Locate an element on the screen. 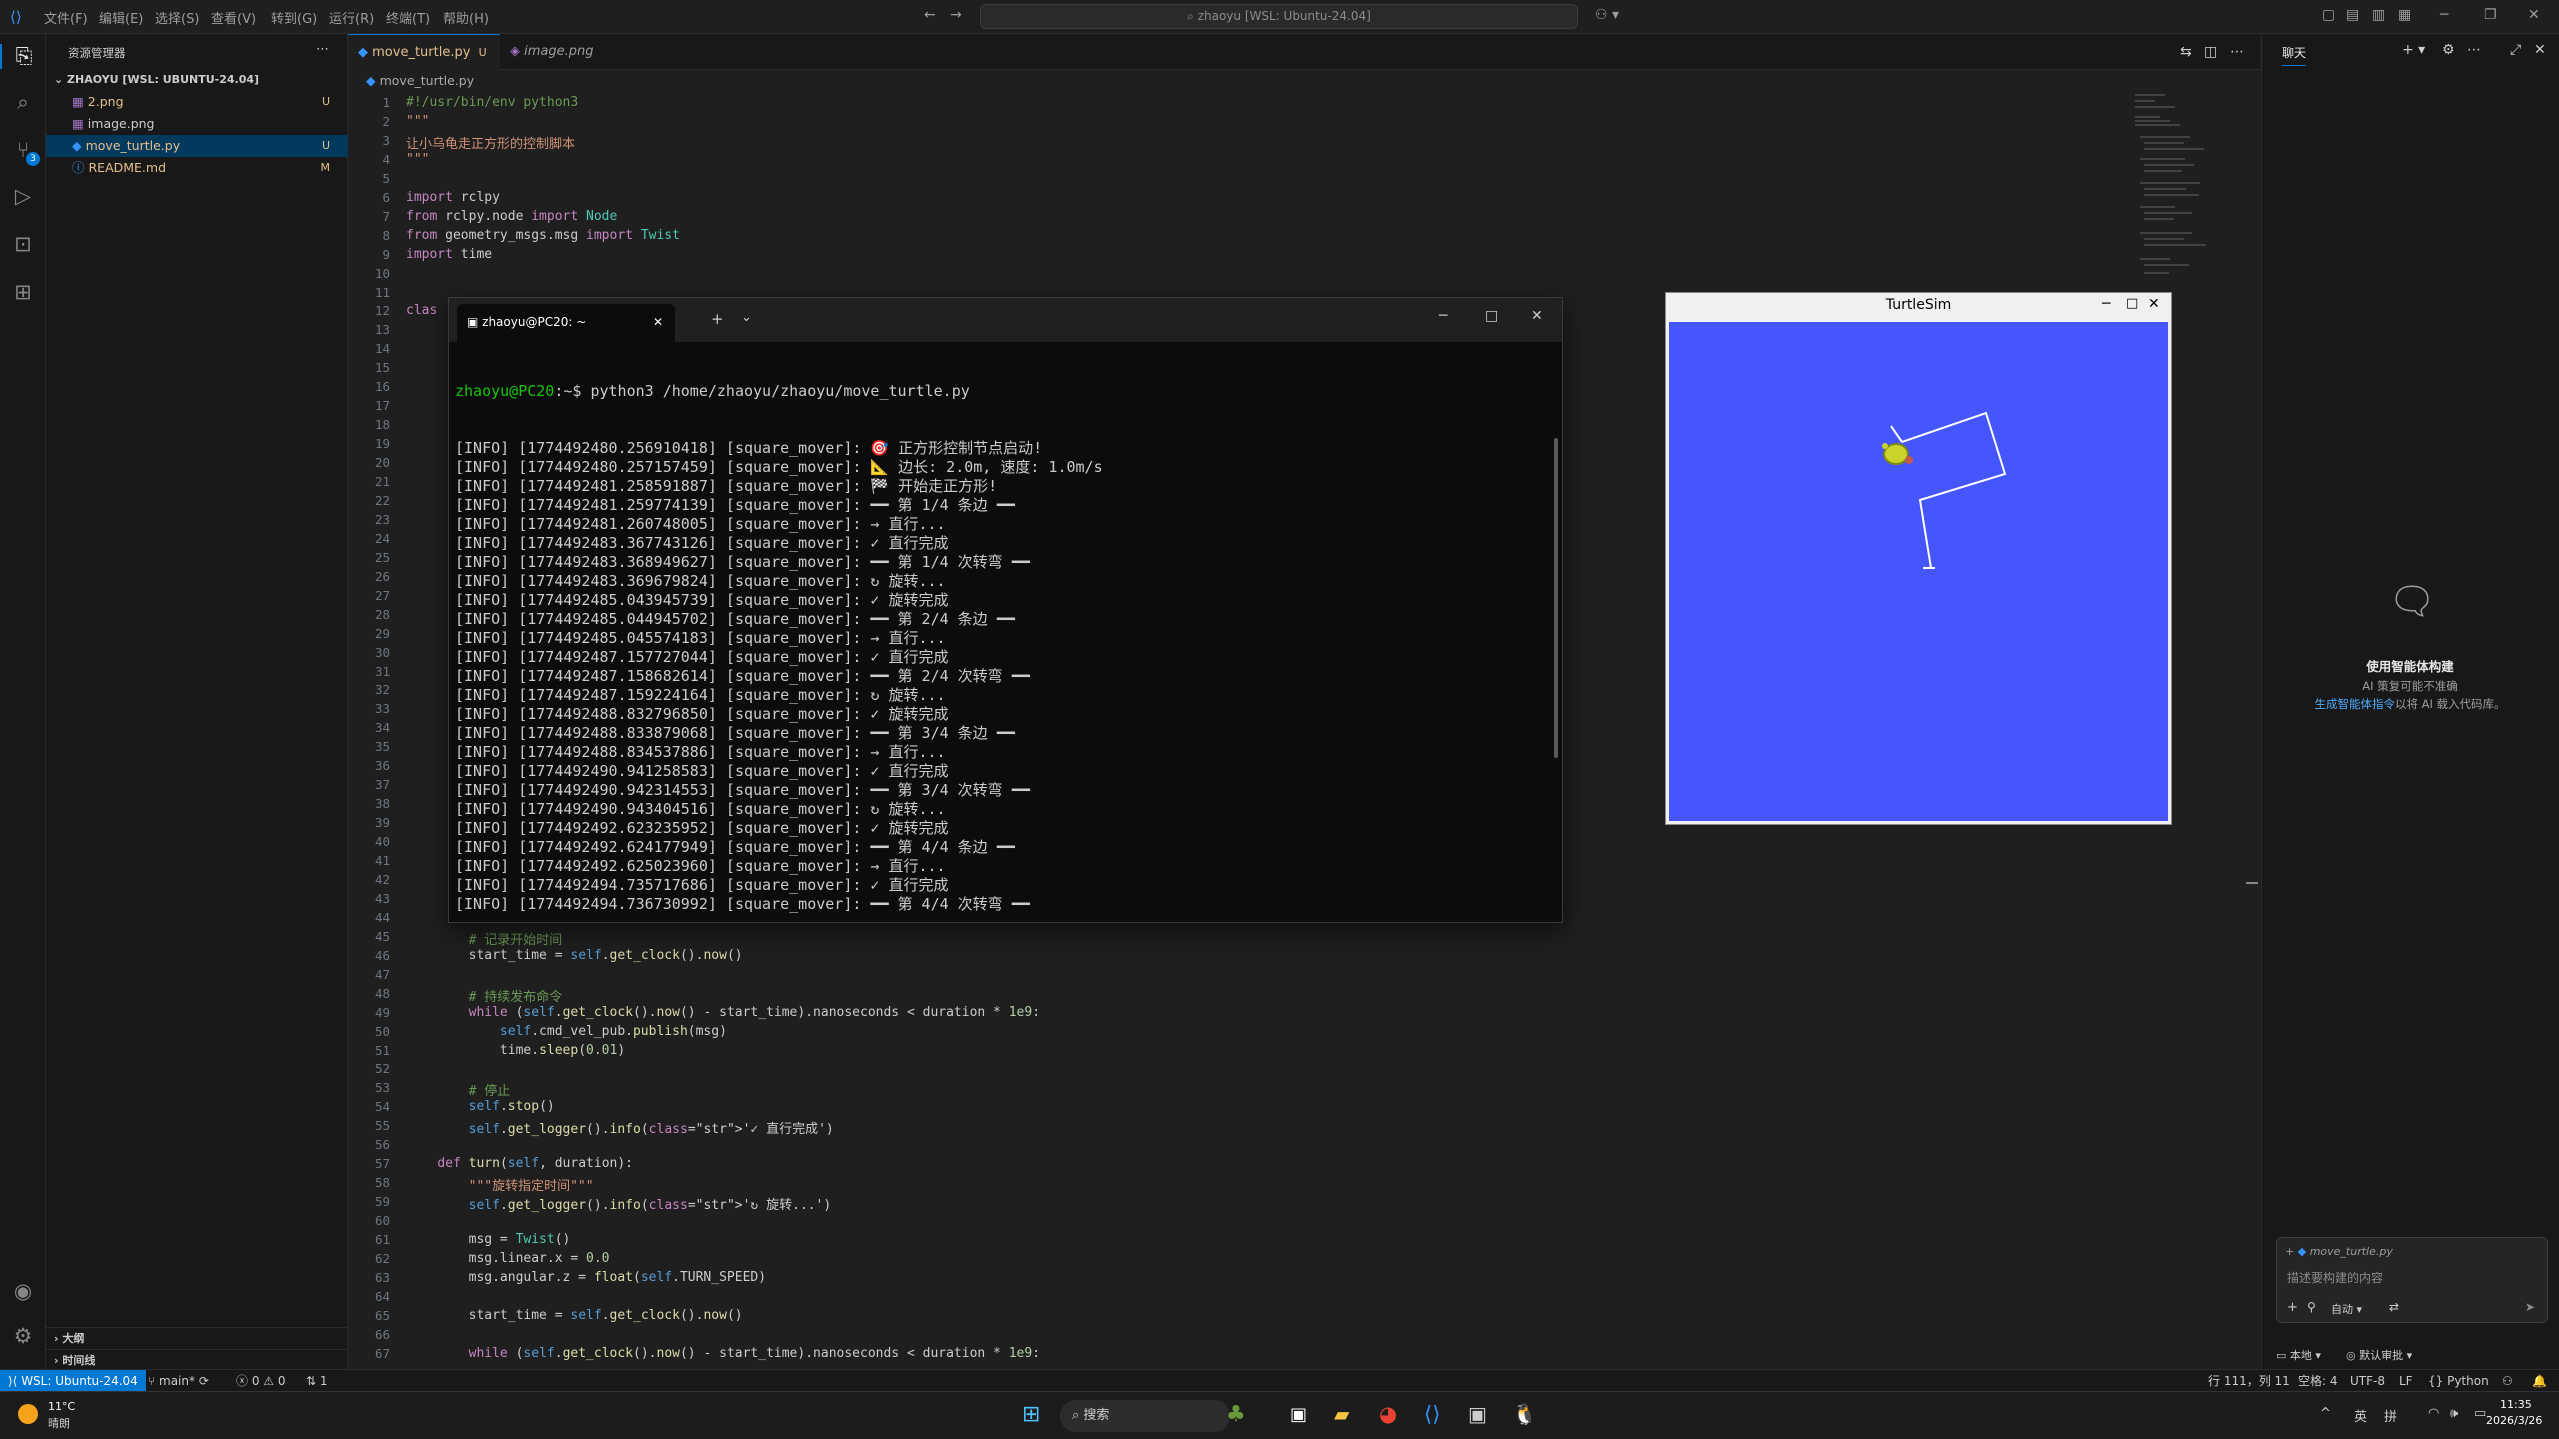  command-center-search: ⌕ zhaoyu [WSL: Ubuntu-24.04] is located at coordinates (1279, 16).